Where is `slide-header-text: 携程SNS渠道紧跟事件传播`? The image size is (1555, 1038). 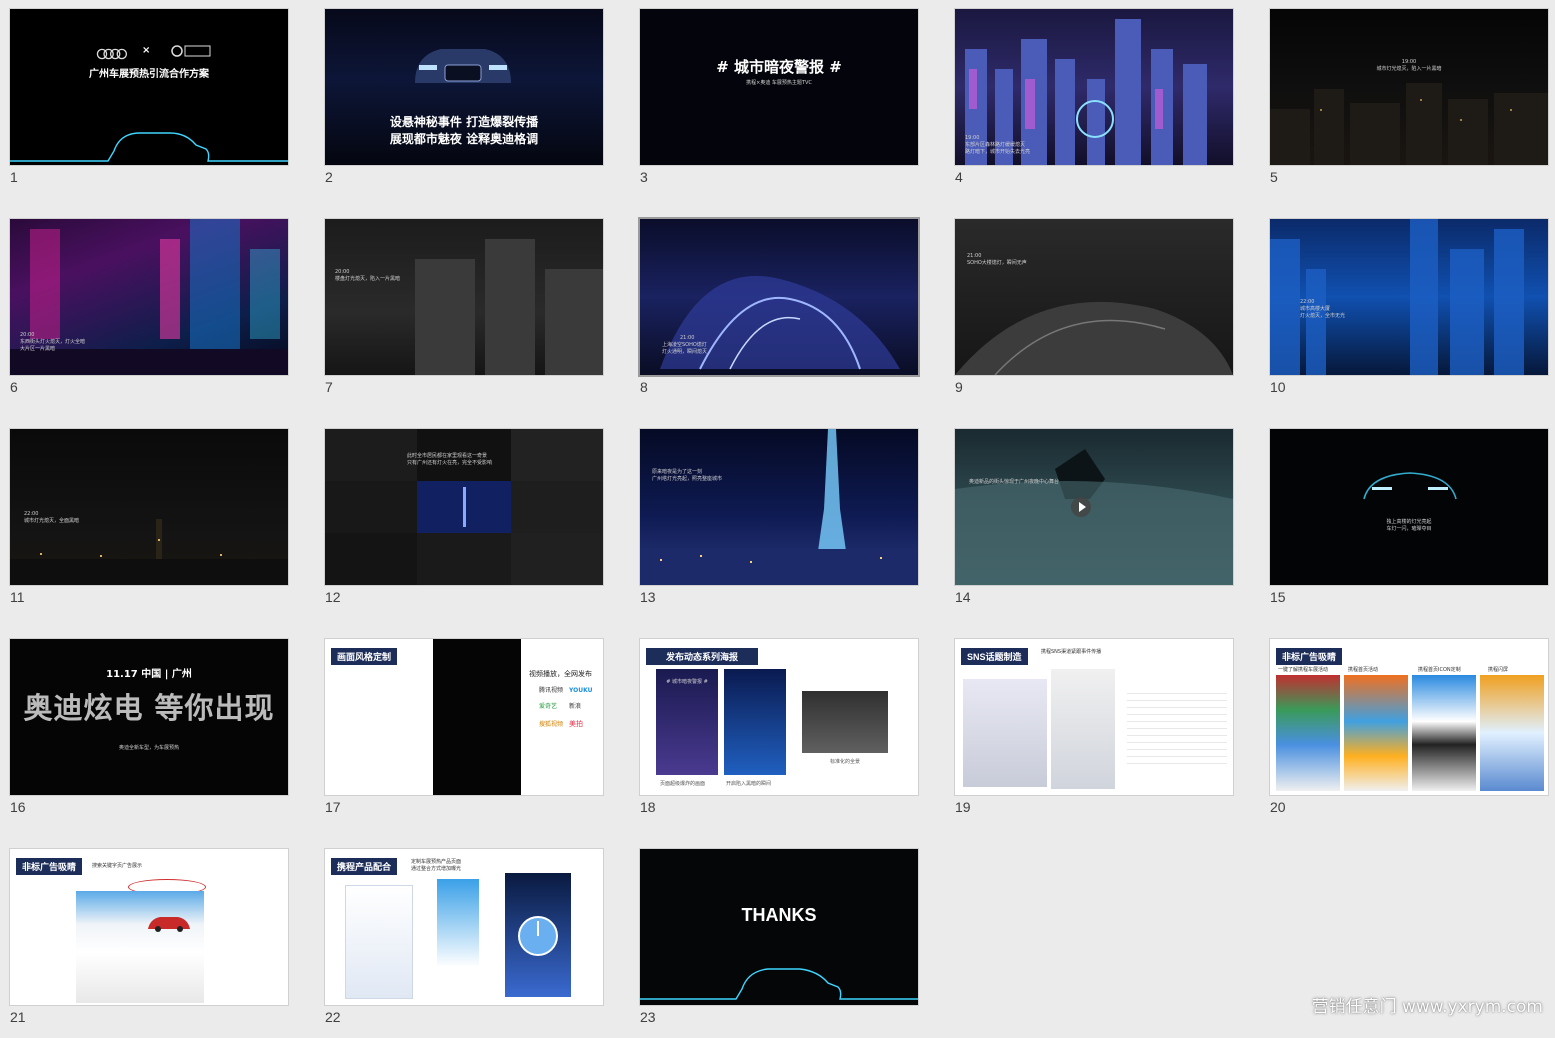
slide-header-text: 携程SNS渠道紧跟事件传播 is located at coordinates (1071, 652).